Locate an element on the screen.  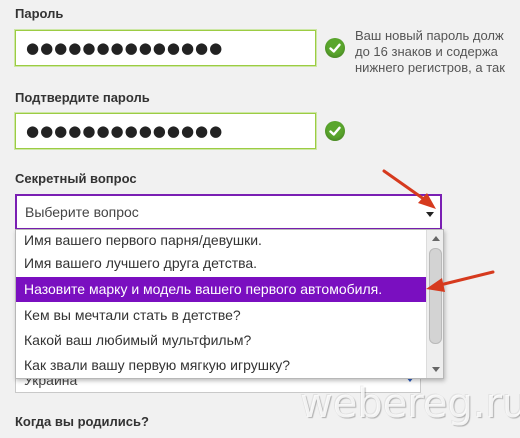
password-hint-line: нижнего регистров, а так is located at coordinates (430, 67).